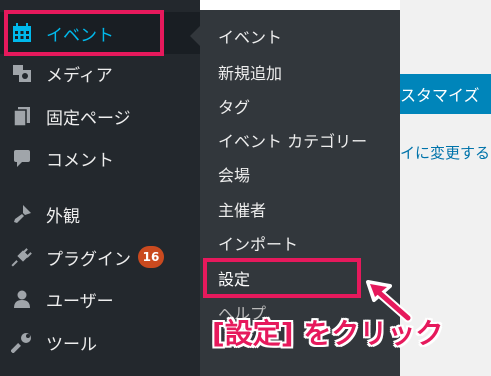  I want to click on submenu-item-import: インポート, so click(258, 243).